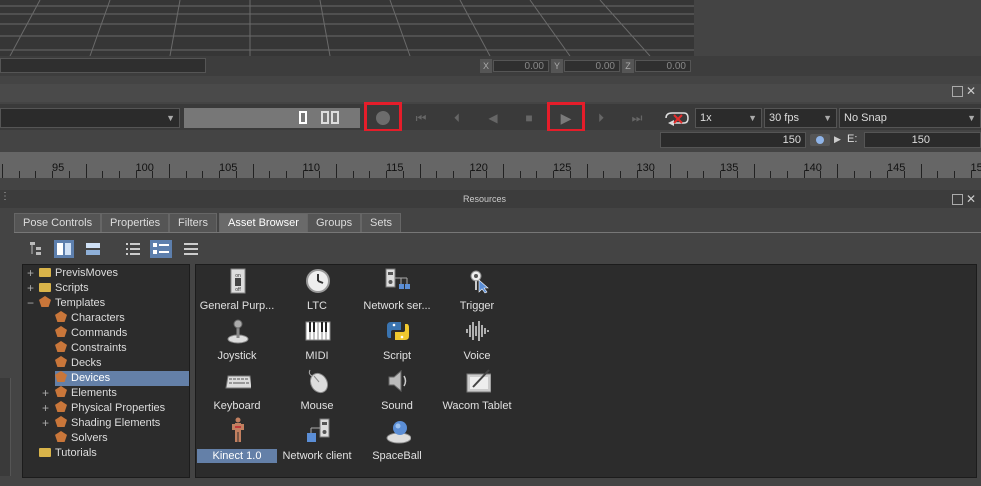 Image resolution: width=981 pixels, height=486 pixels. What do you see at coordinates (90, 118) in the screenshot?
I see `take-dropdown: ▼` at bounding box center [90, 118].